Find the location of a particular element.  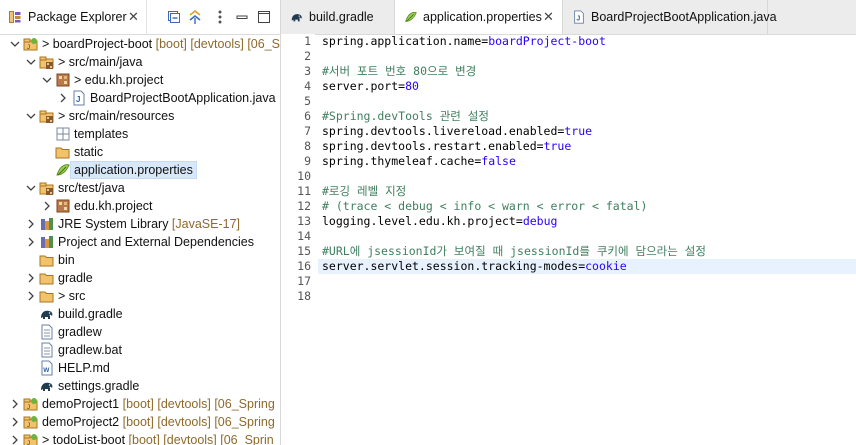

tree-item: W HELP.md is located at coordinates (140, 368).